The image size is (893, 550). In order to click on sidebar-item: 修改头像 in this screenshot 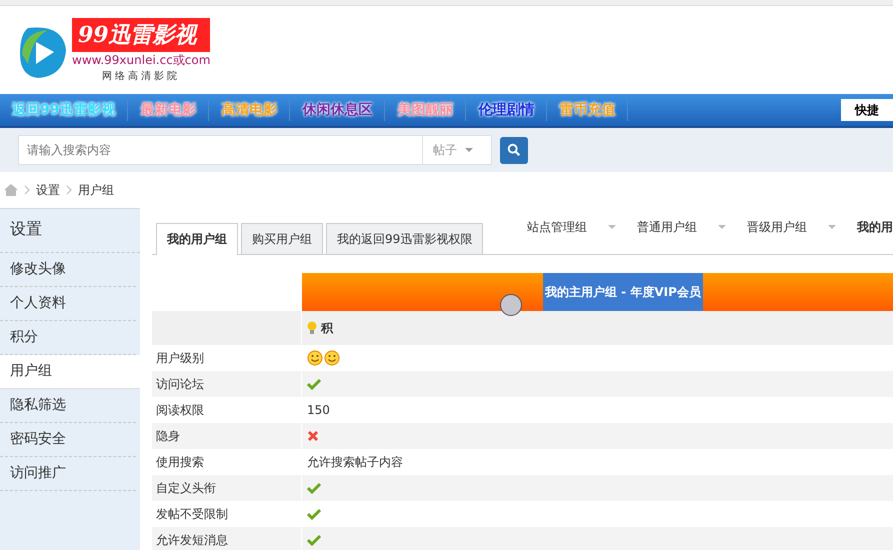, I will do `click(68, 270)`.